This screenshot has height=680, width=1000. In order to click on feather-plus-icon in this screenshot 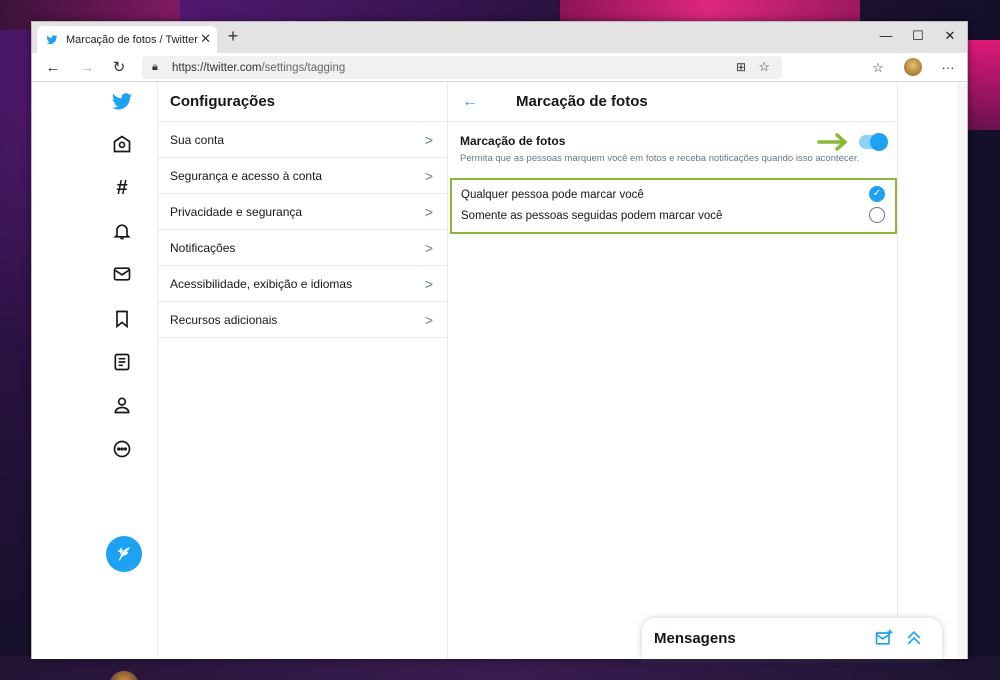, I will do `click(124, 554)`.